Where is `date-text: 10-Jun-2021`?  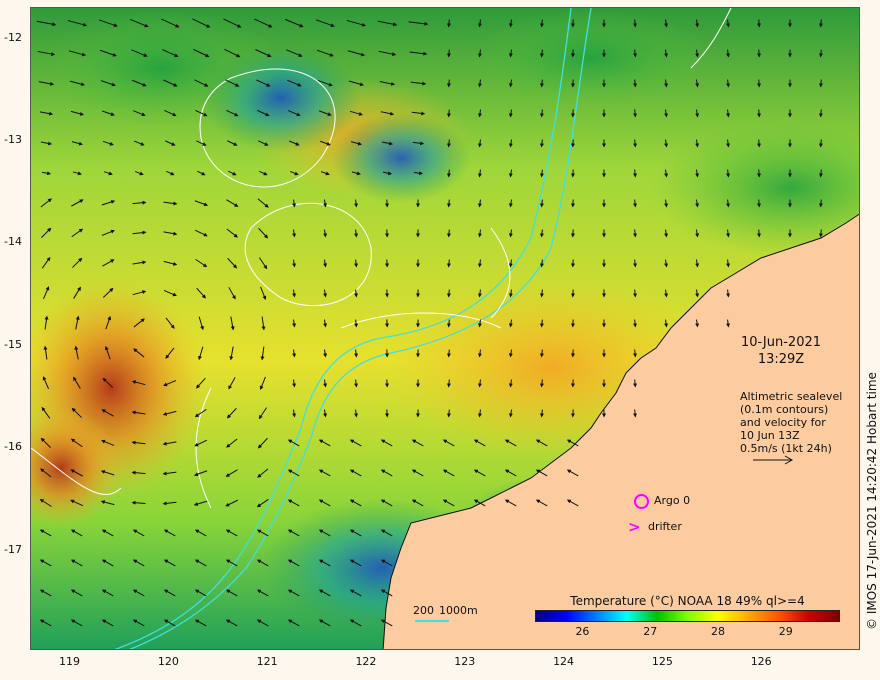 date-text: 10-Jun-2021 is located at coordinates (781, 342).